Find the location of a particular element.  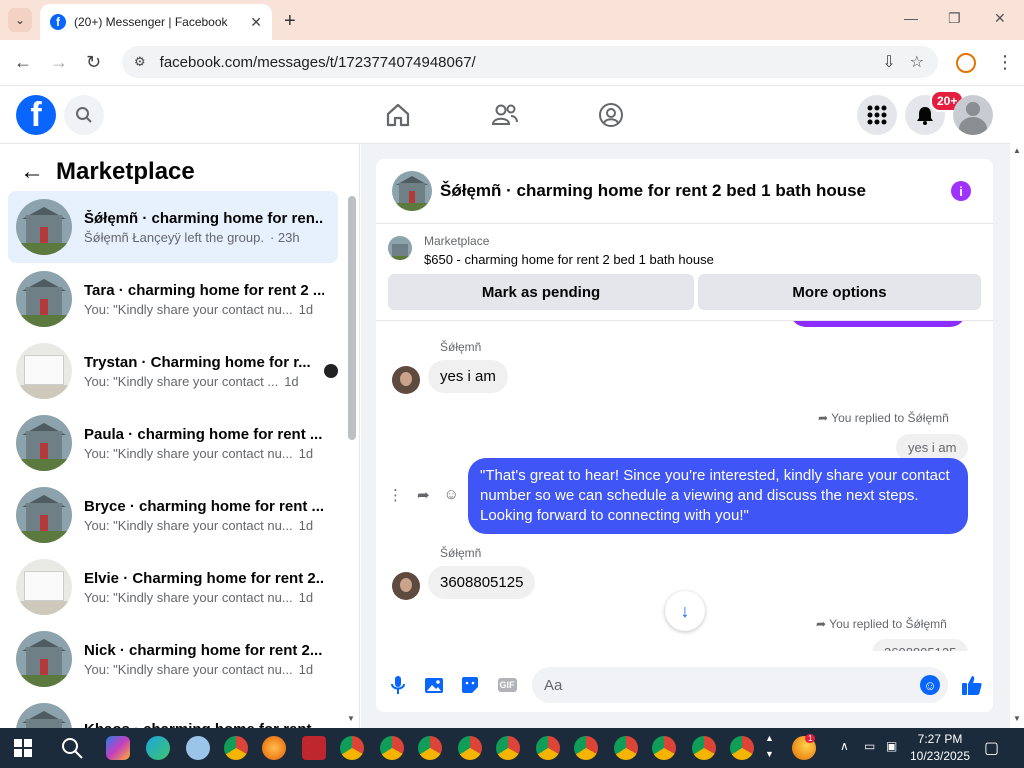

home-icon is located at coordinates (398, 115).